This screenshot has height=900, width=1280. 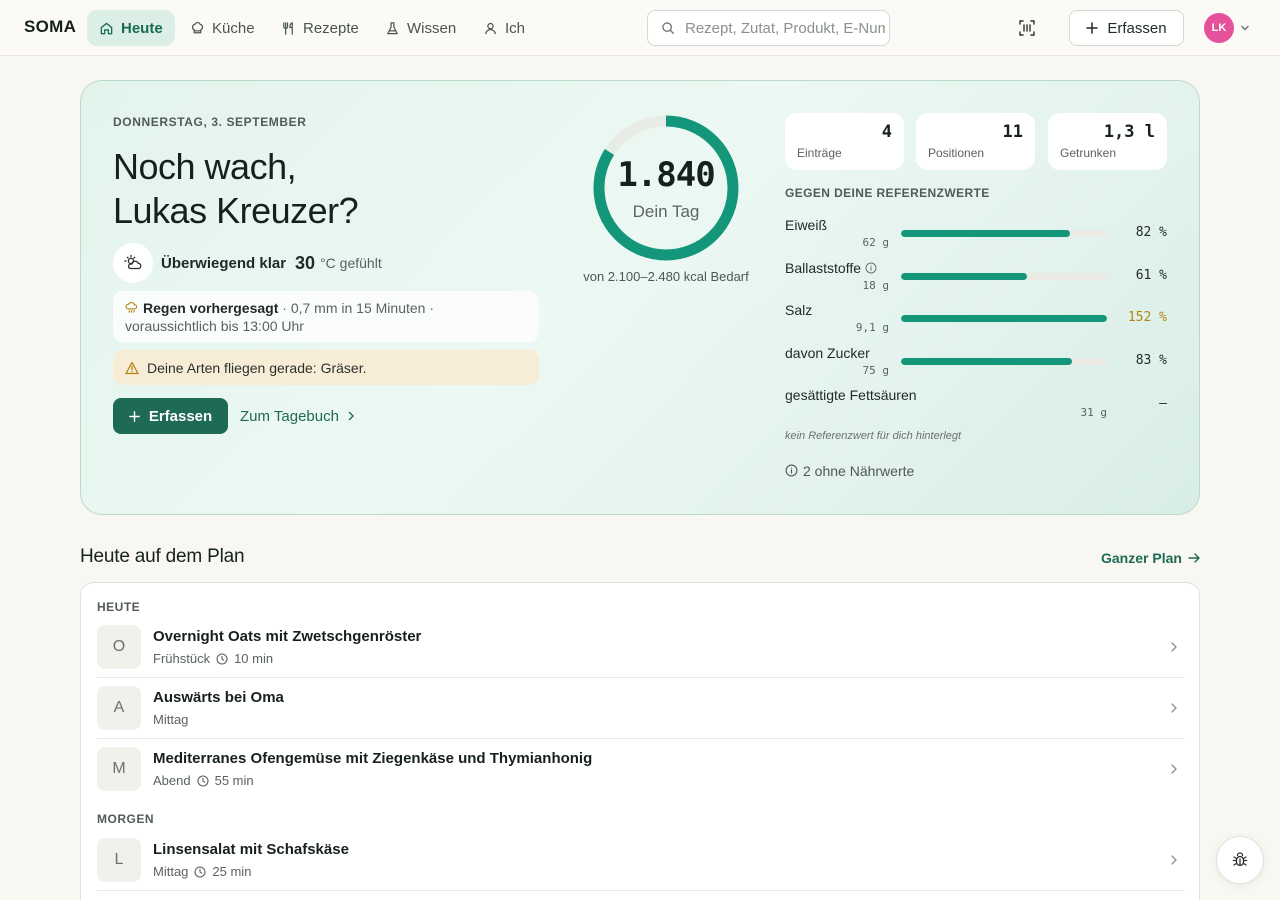 What do you see at coordinates (844, 141) in the screenshot?
I see `stat-eintraege: 4 Einträge` at bounding box center [844, 141].